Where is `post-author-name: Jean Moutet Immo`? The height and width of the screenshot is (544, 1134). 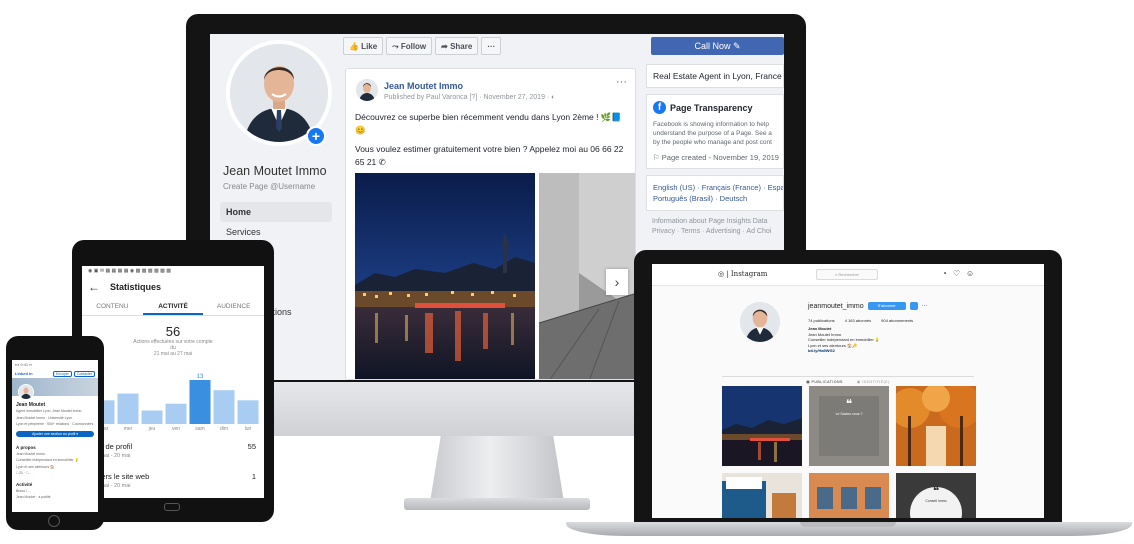 post-author-name: Jean Moutet Immo is located at coordinates (423, 86).